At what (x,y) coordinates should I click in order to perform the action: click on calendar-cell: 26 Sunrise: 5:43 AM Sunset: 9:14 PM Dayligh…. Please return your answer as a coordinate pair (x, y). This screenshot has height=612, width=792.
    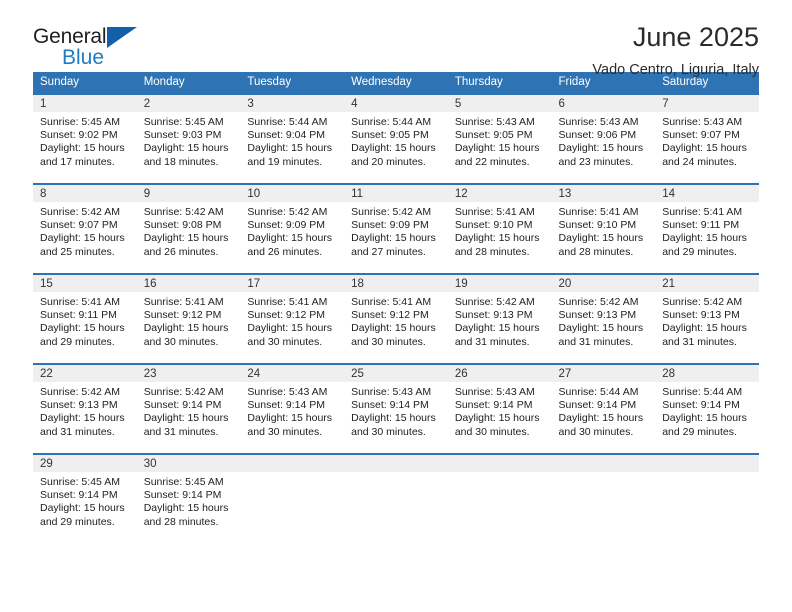
    Looking at the image, I should click on (499, 408).